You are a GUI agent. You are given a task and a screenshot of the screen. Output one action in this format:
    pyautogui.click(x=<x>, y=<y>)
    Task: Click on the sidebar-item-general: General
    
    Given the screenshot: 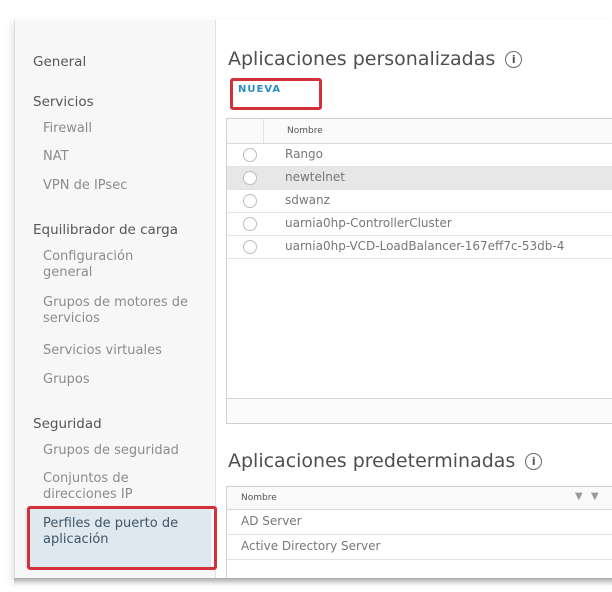 What is the action you would take?
    pyautogui.click(x=59, y=62)
    